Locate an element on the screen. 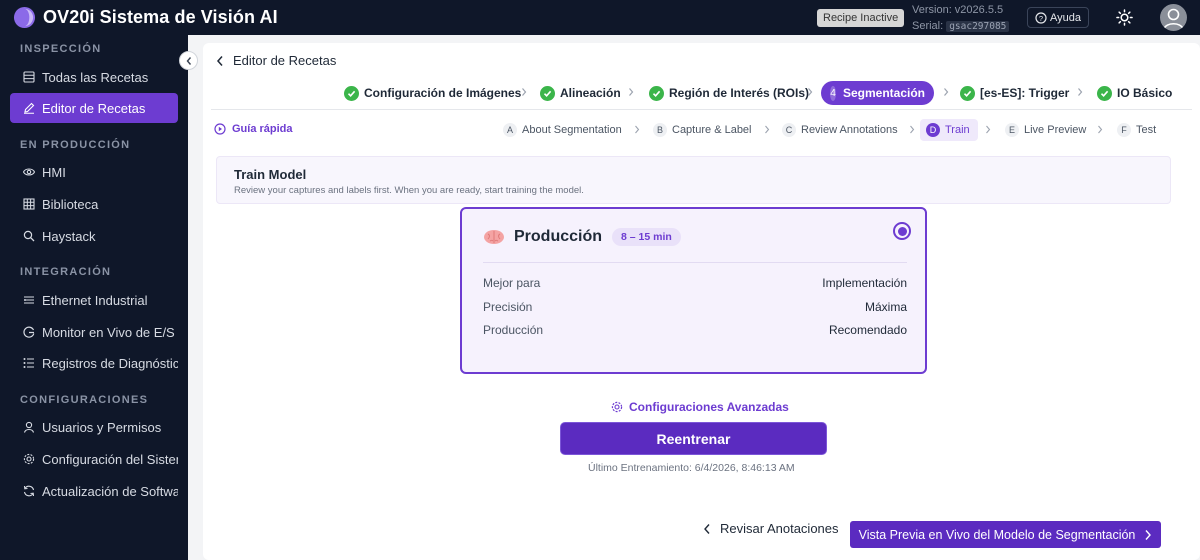 The image size is (1200, 560). substep-letter: B is located at coordinates (660, 130).